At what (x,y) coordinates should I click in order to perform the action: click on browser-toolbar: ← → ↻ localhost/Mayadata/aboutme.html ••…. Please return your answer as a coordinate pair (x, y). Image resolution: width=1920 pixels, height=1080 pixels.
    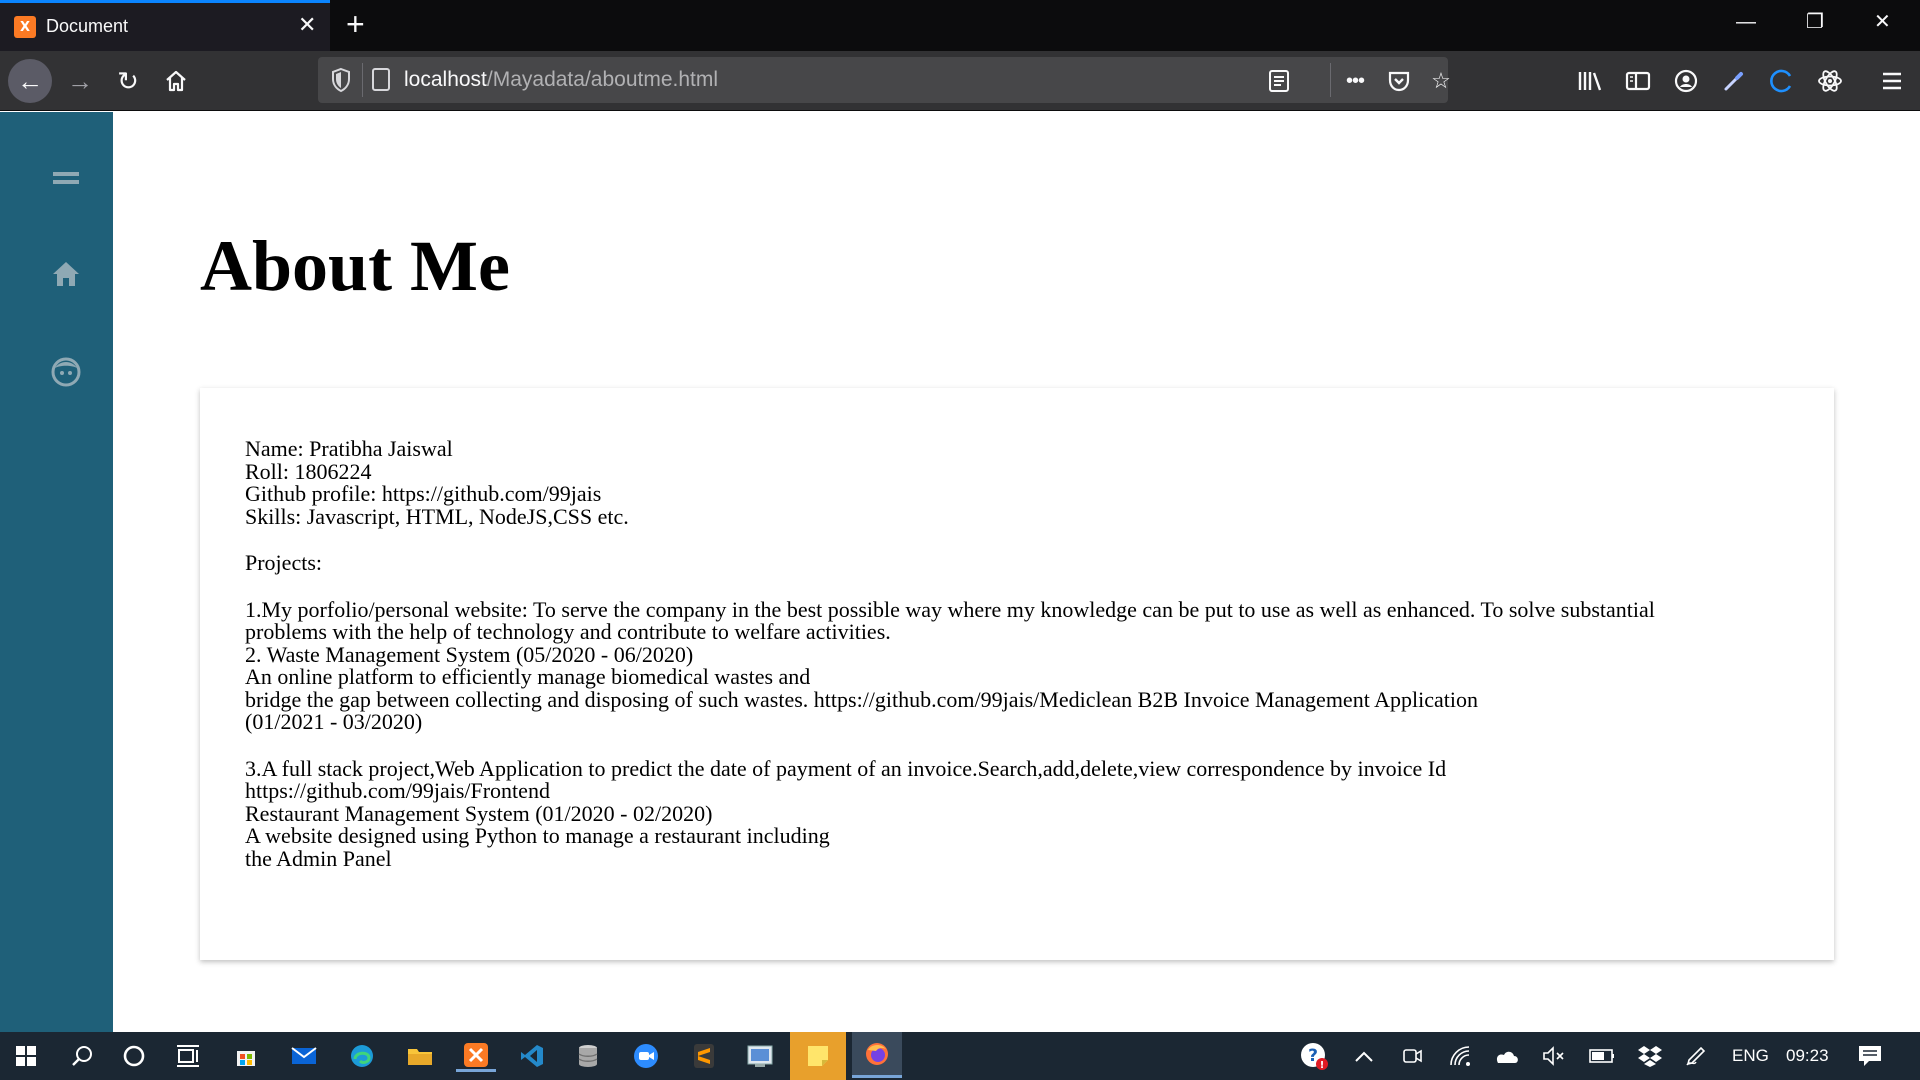
    Looking at the image, I should click on (960, 81).